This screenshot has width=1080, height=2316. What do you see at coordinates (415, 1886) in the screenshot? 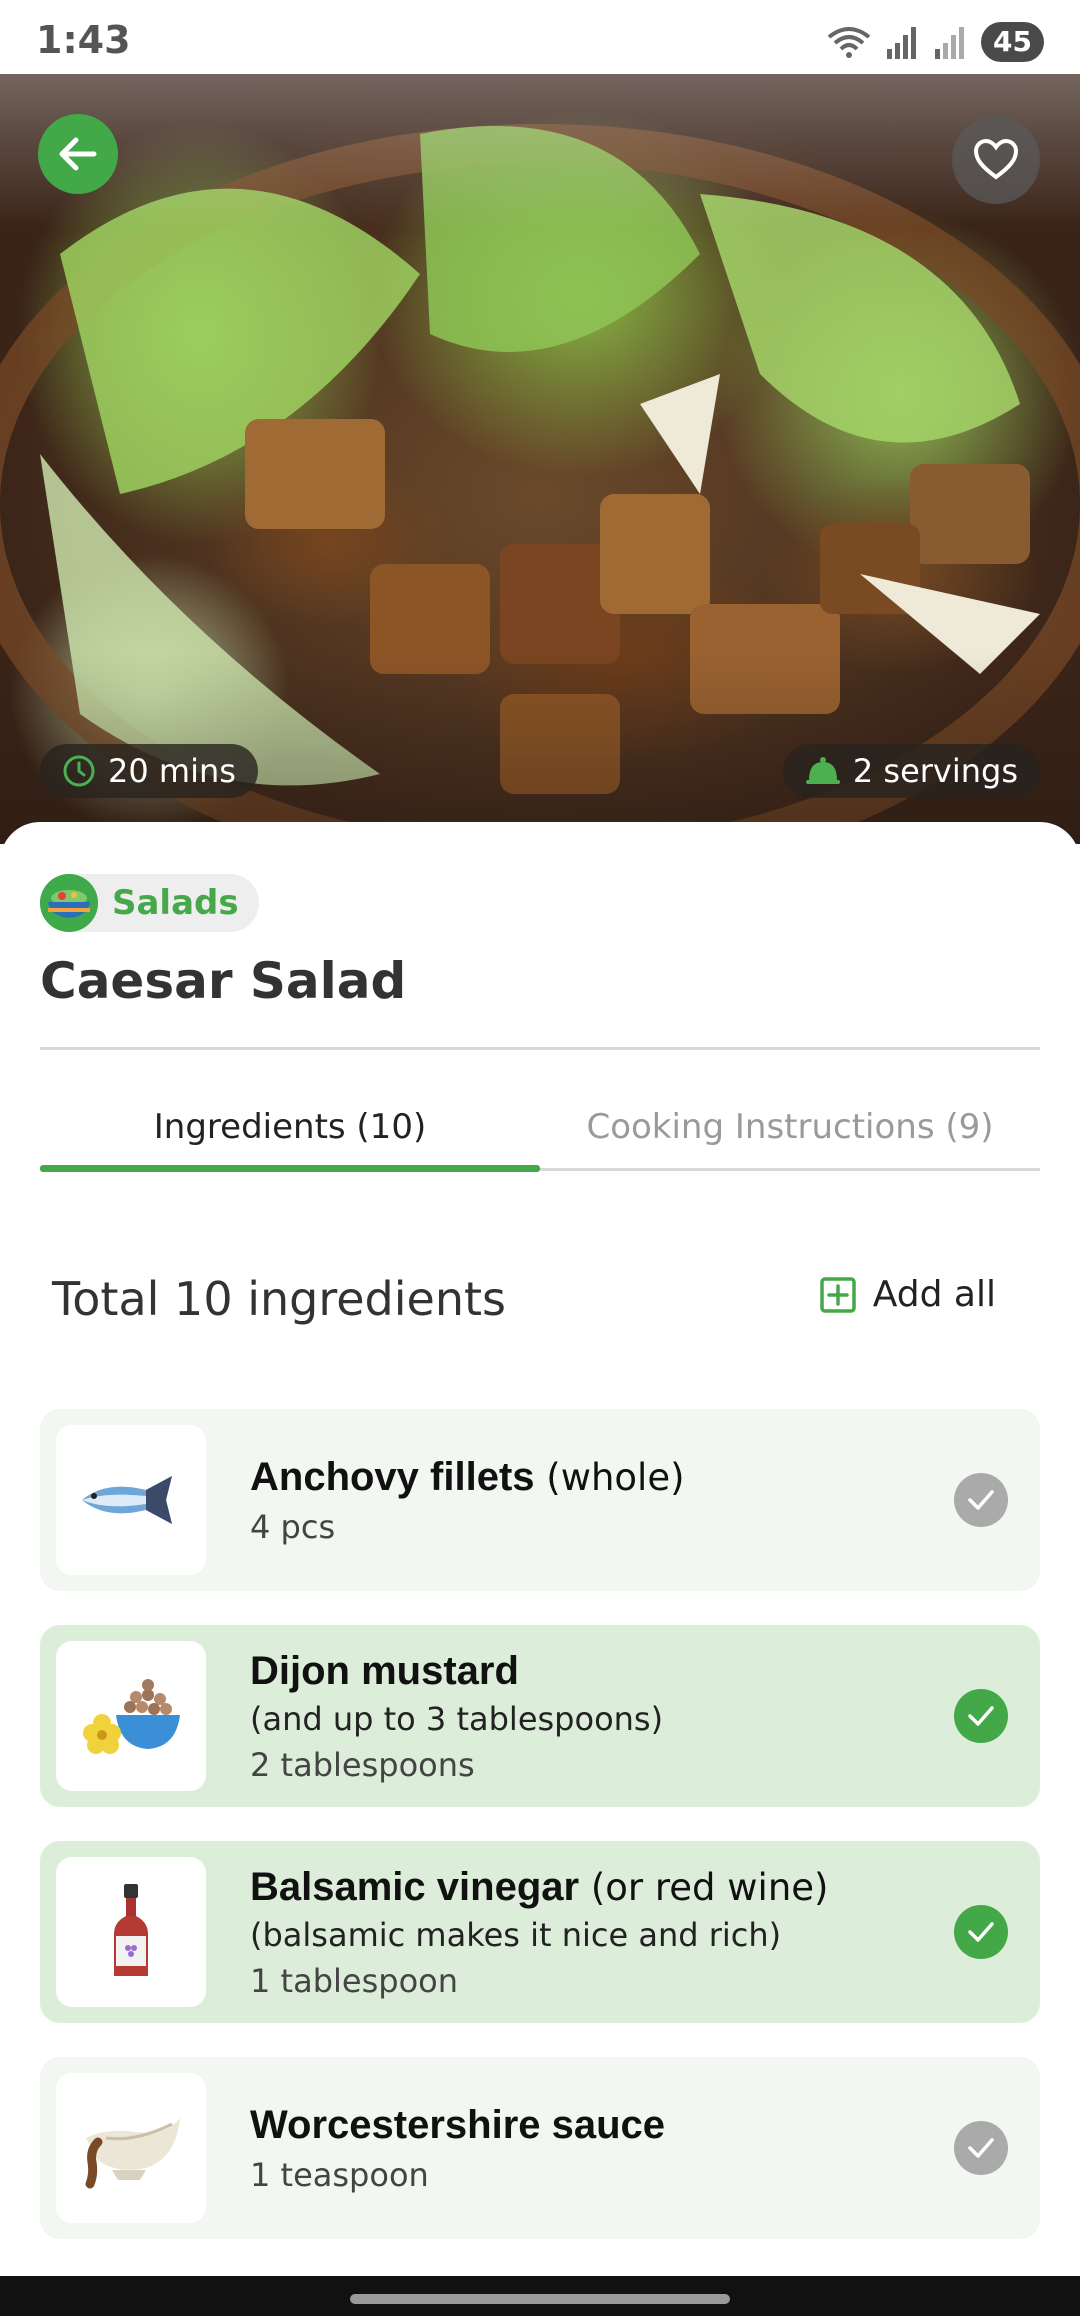
I see `ingredient-name: Balsamic vinegar` at bounding box center [415, 1886].